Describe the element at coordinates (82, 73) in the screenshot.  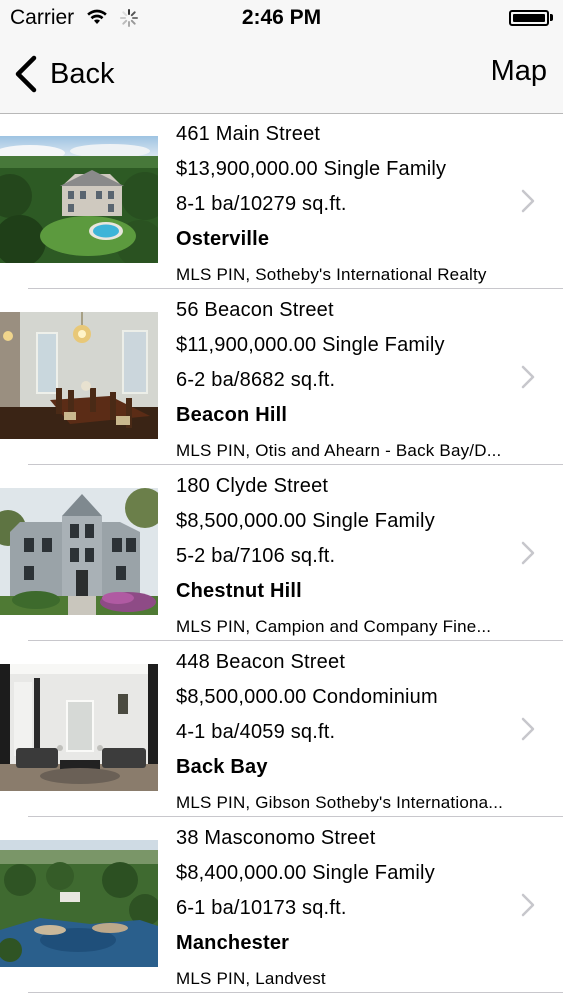
I see `back-button-label: Back` at that location.